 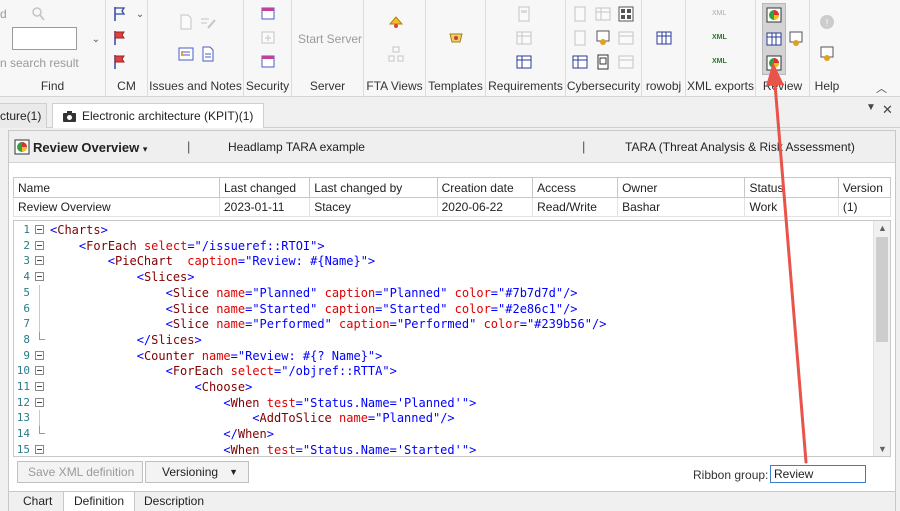 What do you see at coordinates (350, 449) in the screenshot?
I see `code-text: <When test="Status.Name='Started'">` at bounding box center [350, 449].